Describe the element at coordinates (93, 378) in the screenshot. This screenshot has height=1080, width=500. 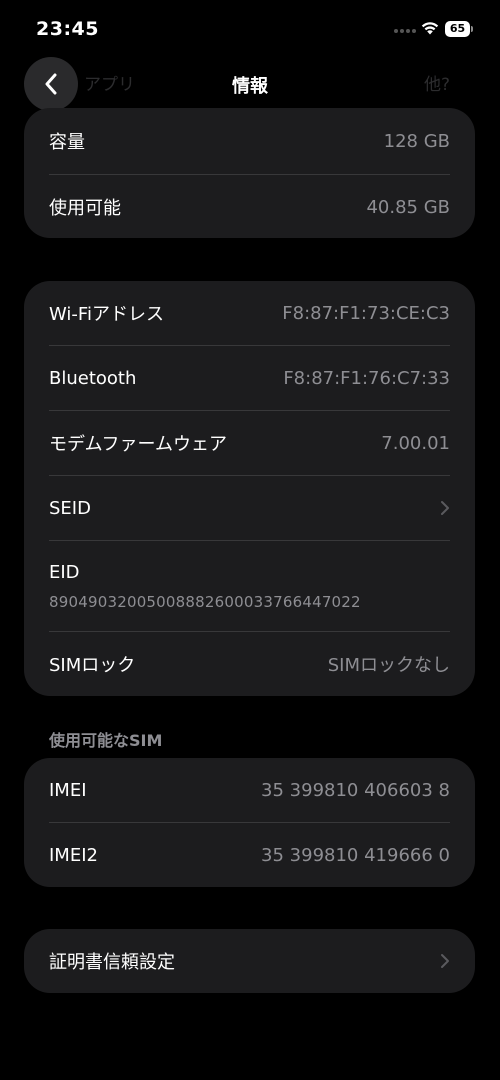
I see `bluetooth-label: Bluetooth` at that location.